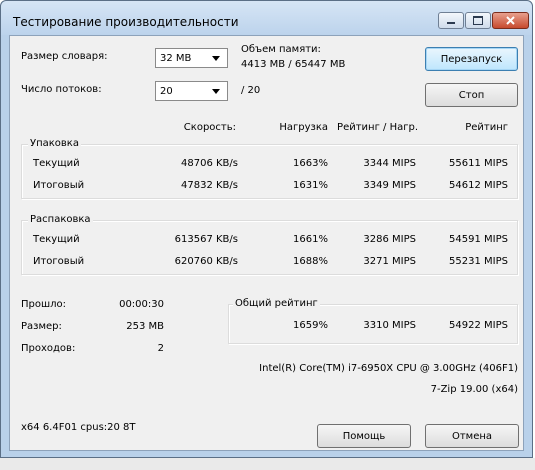  What do you see at coordinates (478, 261) in the screenshot?
I see `decompress-total-rating: 55231 MIPS` at bounding box center [478, 261].